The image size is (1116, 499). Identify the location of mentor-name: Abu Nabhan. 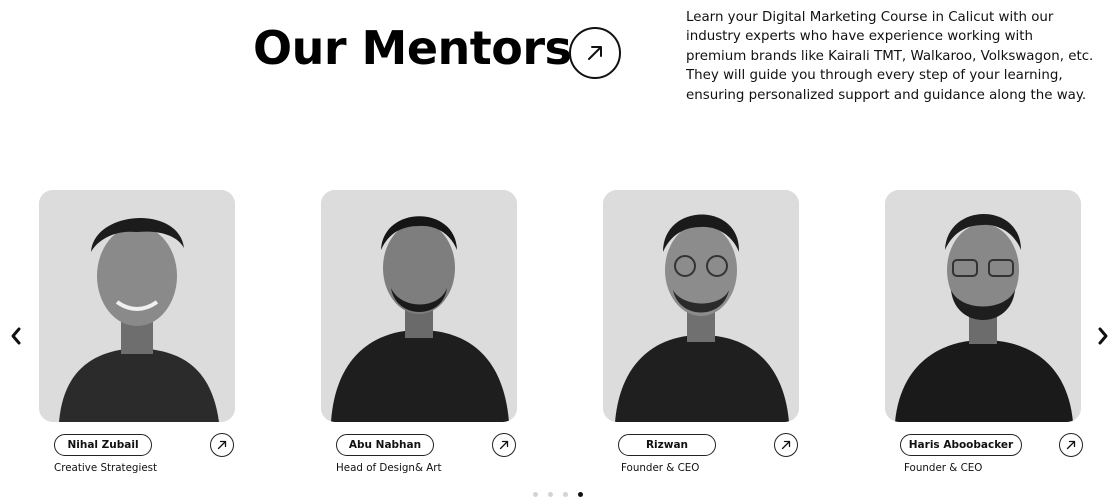
(385, 445).